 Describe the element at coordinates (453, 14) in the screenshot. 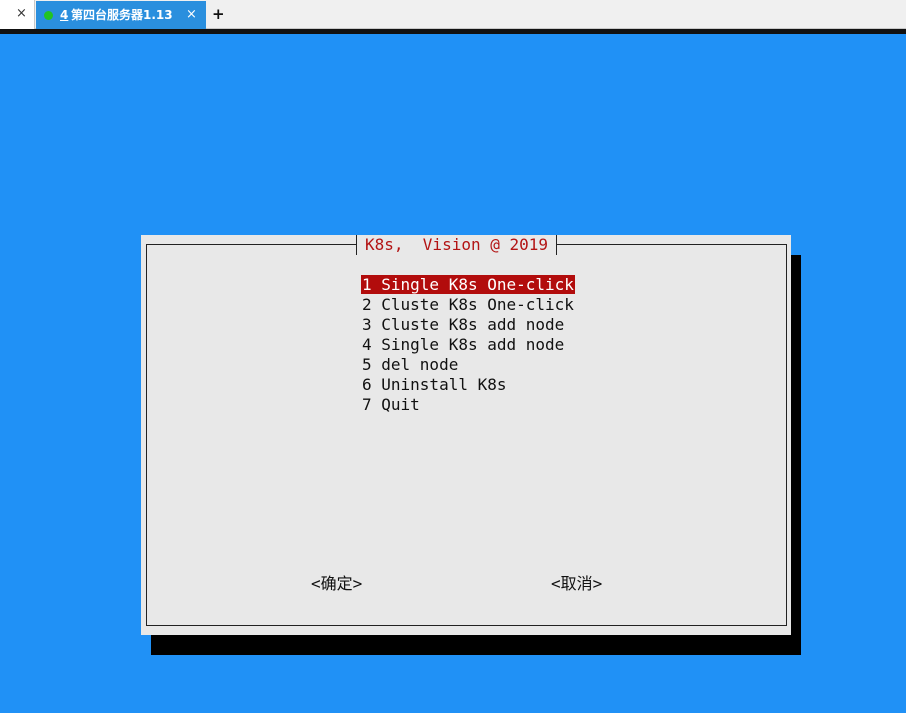

I see `tab-bar: × 4 第四台服务器1.13 × +` at that location.